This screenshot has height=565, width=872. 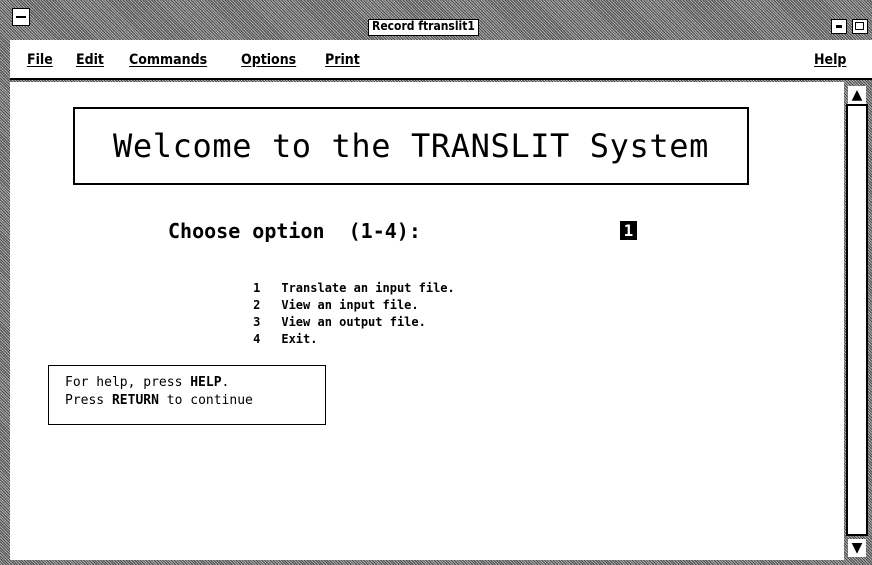 I want to click on menu-bar: File Edit Commands Options Print Help, so click(x=441, y=60).